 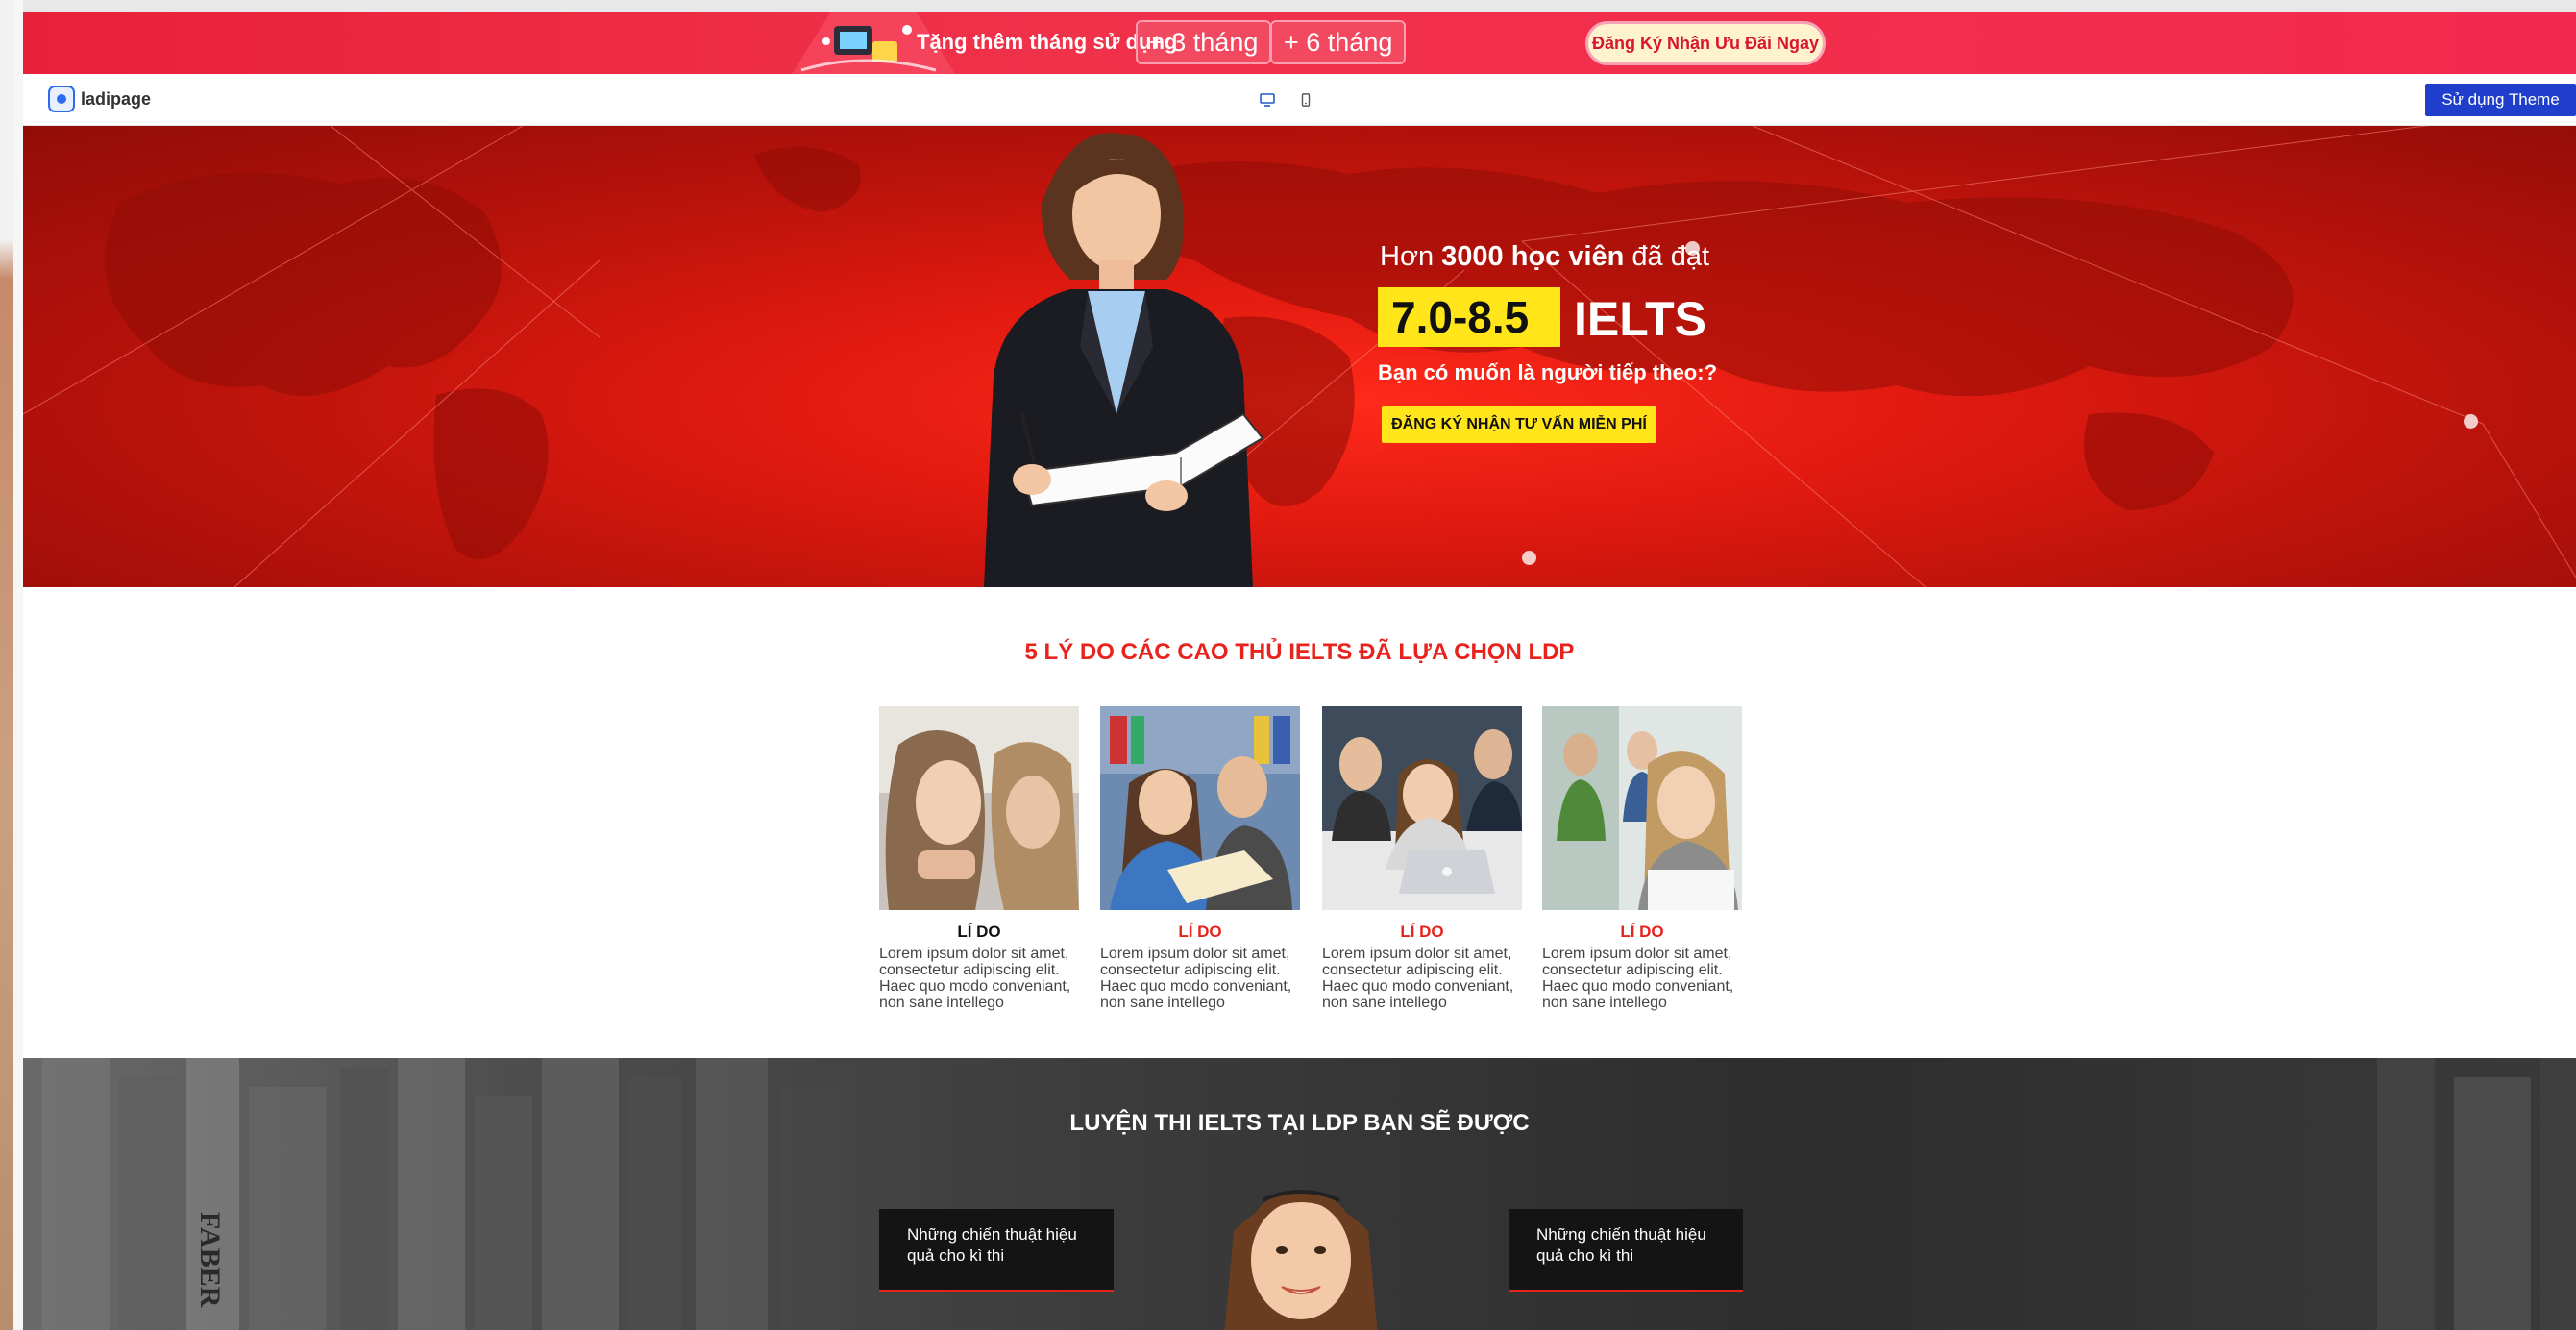 I want to click on smiling-student-photo, so click(x=1301, y=1260).